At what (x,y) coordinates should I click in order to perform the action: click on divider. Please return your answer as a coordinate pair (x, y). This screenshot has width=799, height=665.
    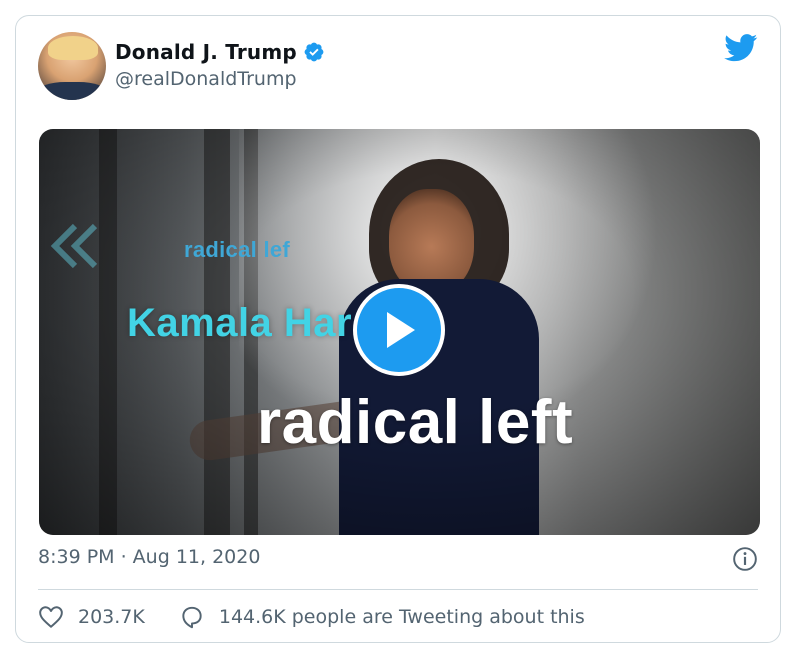
    Looking at the image, I should click on (398, 589).